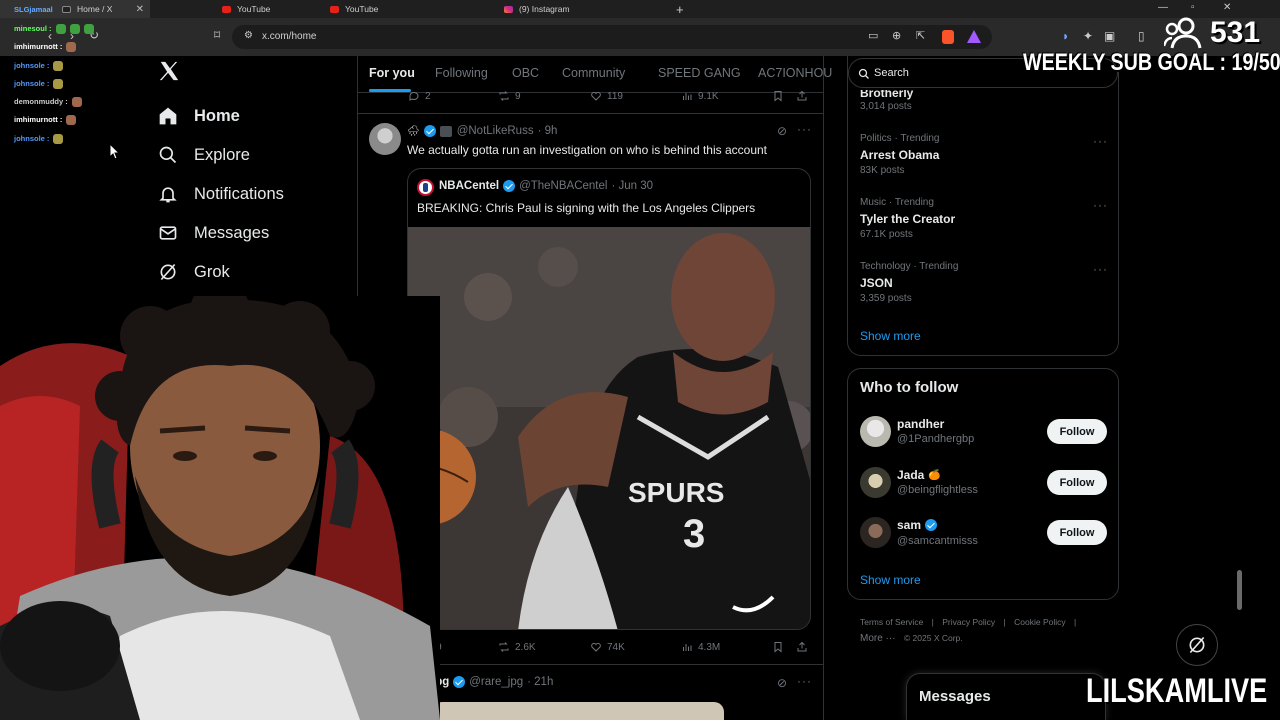 The height and width of the screenshot is (720, 1280). What do you see at coordinates (891, 622) in the screenshot?
I see `terms-link: Terms of Service` at bounding box center [891, 622].